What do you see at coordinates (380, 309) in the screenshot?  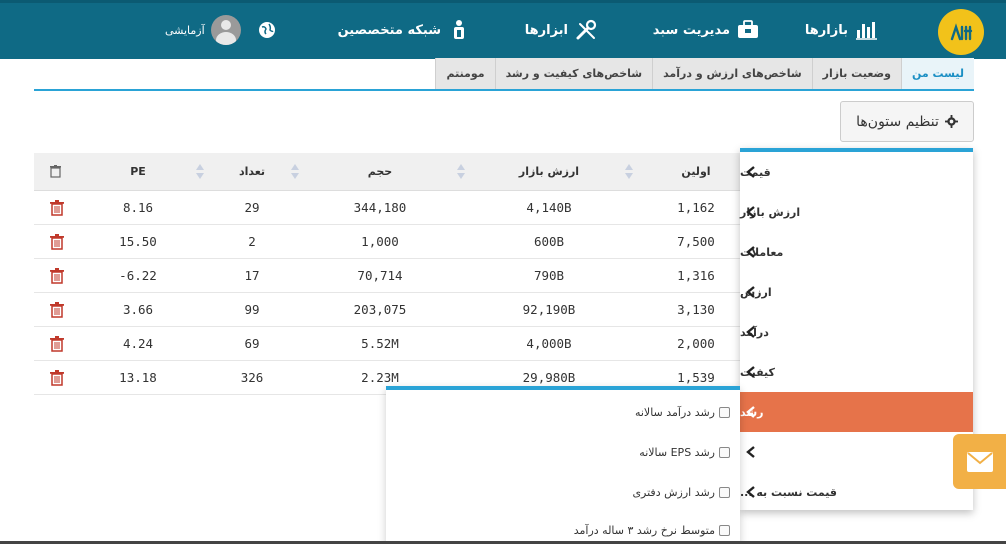 I see `cell-volume: 203,075` at bounding box center [380, 309].